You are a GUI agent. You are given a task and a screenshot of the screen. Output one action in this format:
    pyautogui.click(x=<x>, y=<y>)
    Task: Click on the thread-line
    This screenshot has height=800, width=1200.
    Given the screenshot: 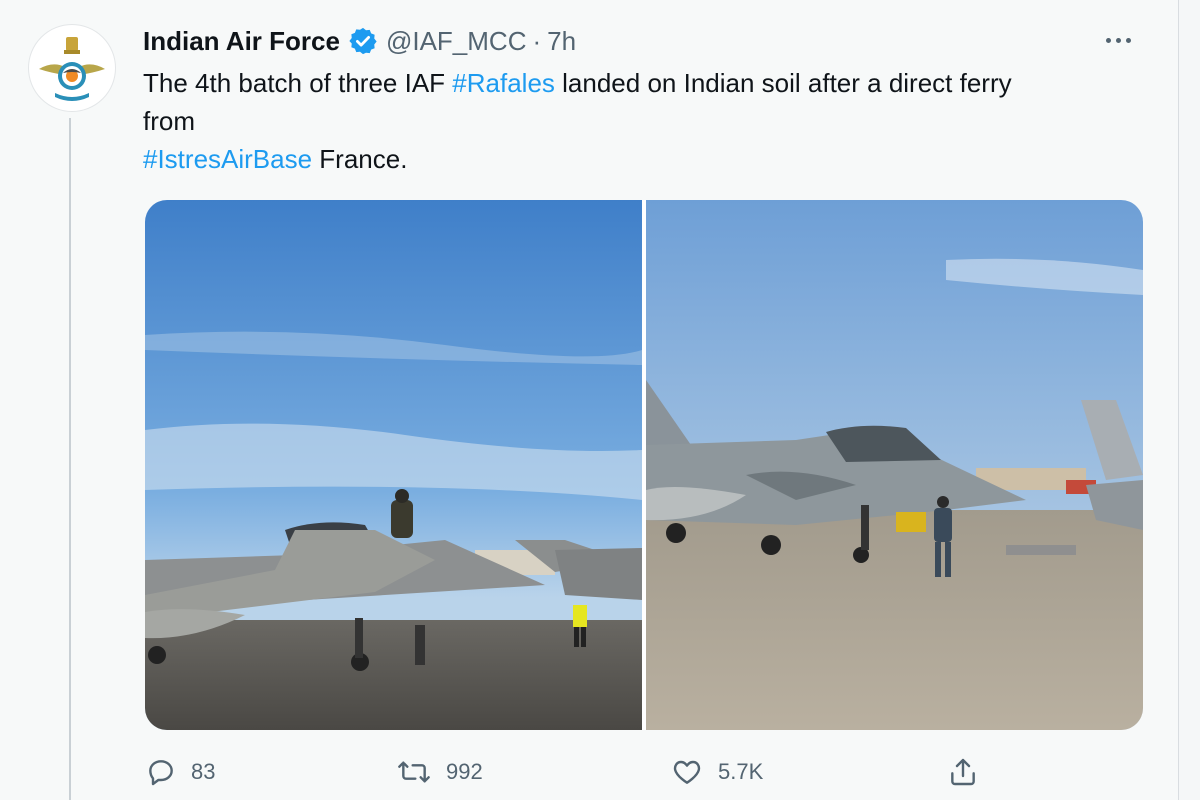 What is the action you would take?
    pyautogui.click(x=70, y=459)
    